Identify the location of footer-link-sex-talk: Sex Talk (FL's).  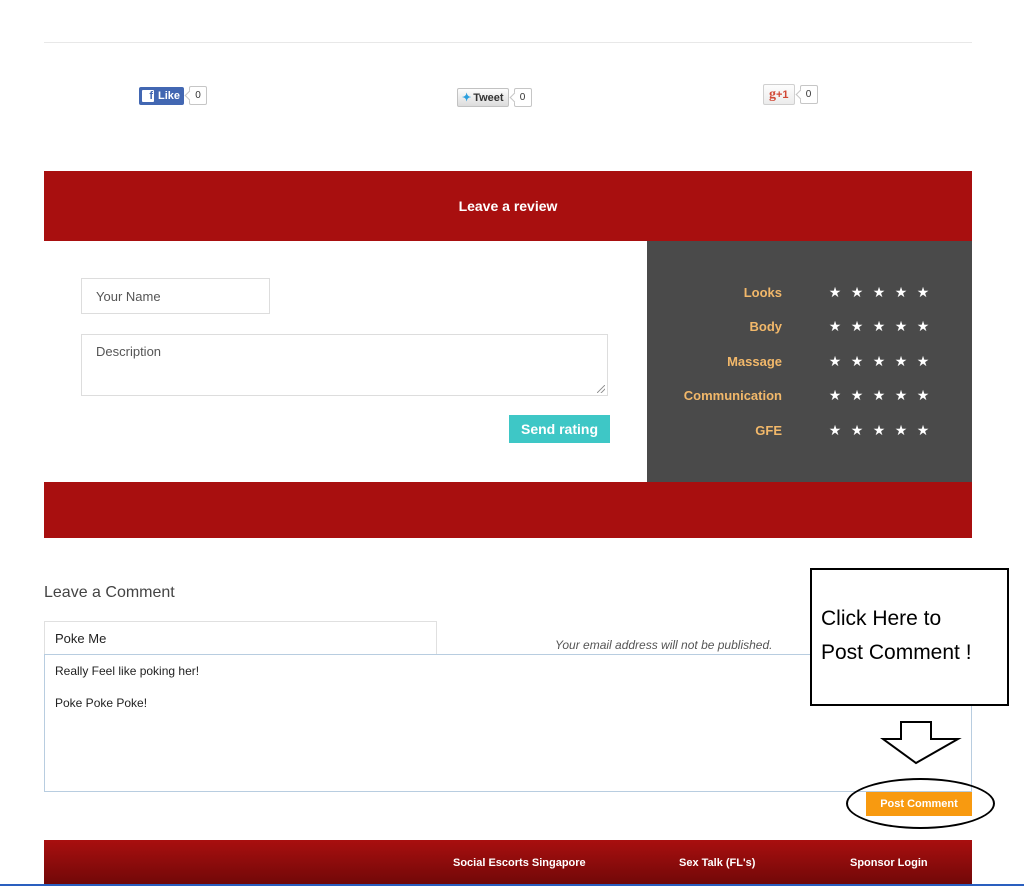
(717, 863).